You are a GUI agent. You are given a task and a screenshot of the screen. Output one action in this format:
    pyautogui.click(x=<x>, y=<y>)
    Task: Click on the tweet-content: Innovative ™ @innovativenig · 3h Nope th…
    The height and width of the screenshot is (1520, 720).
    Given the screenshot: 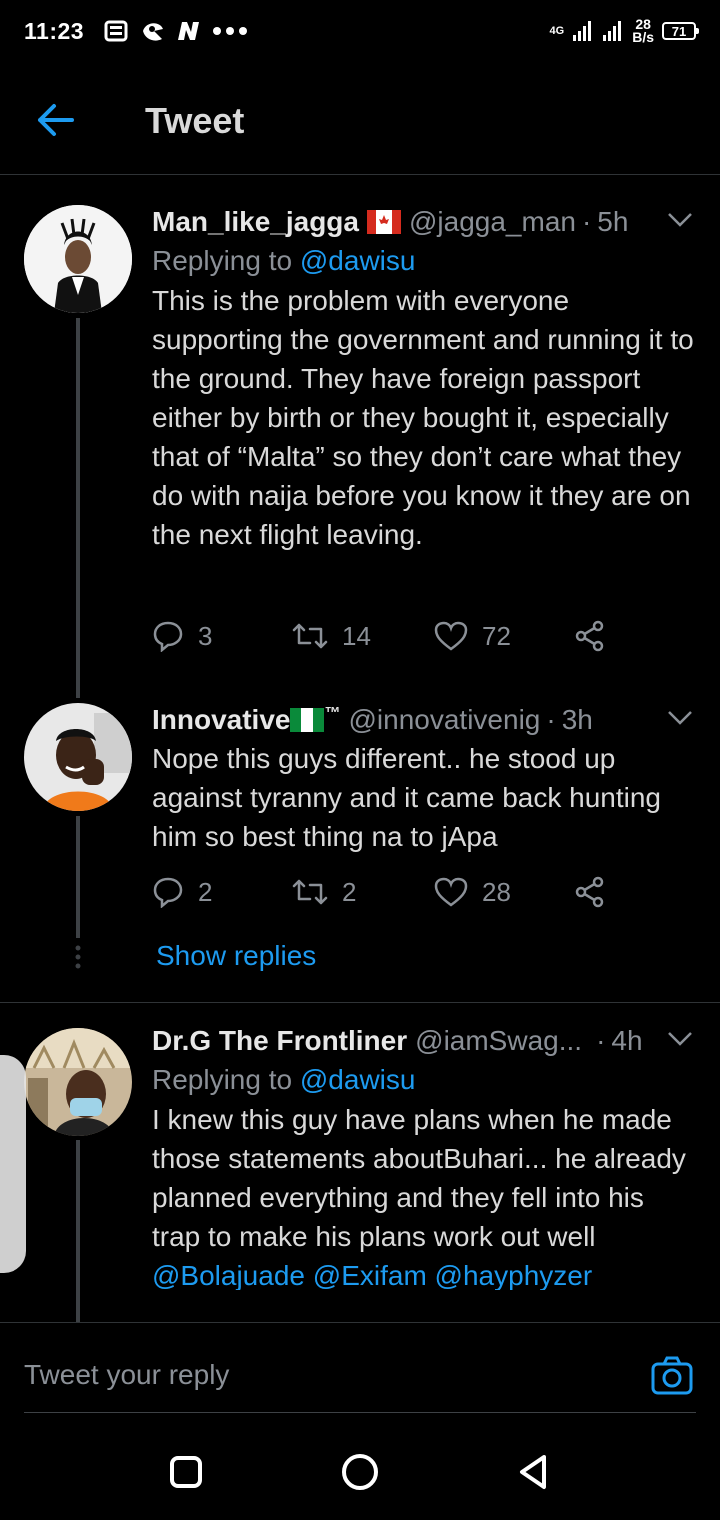 What is the action you would take?
    pyautogui.click(x=424, y=779)
    